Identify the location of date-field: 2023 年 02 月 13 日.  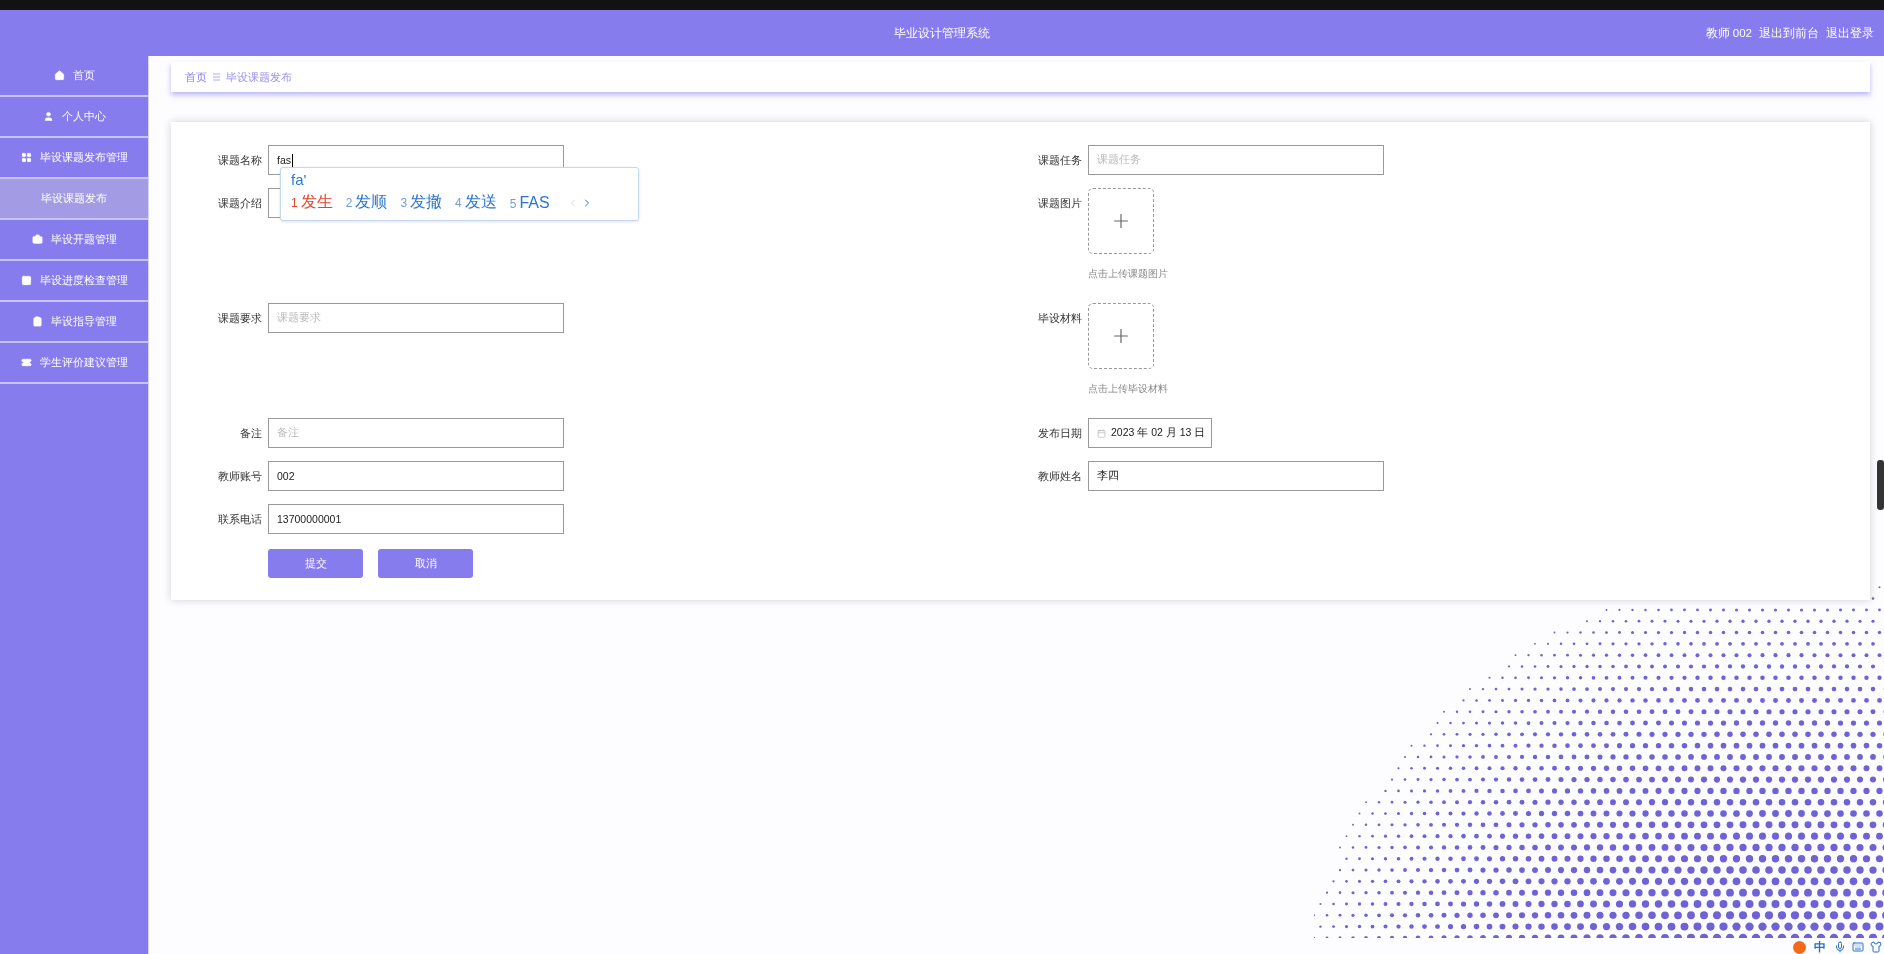
(1150, 433).